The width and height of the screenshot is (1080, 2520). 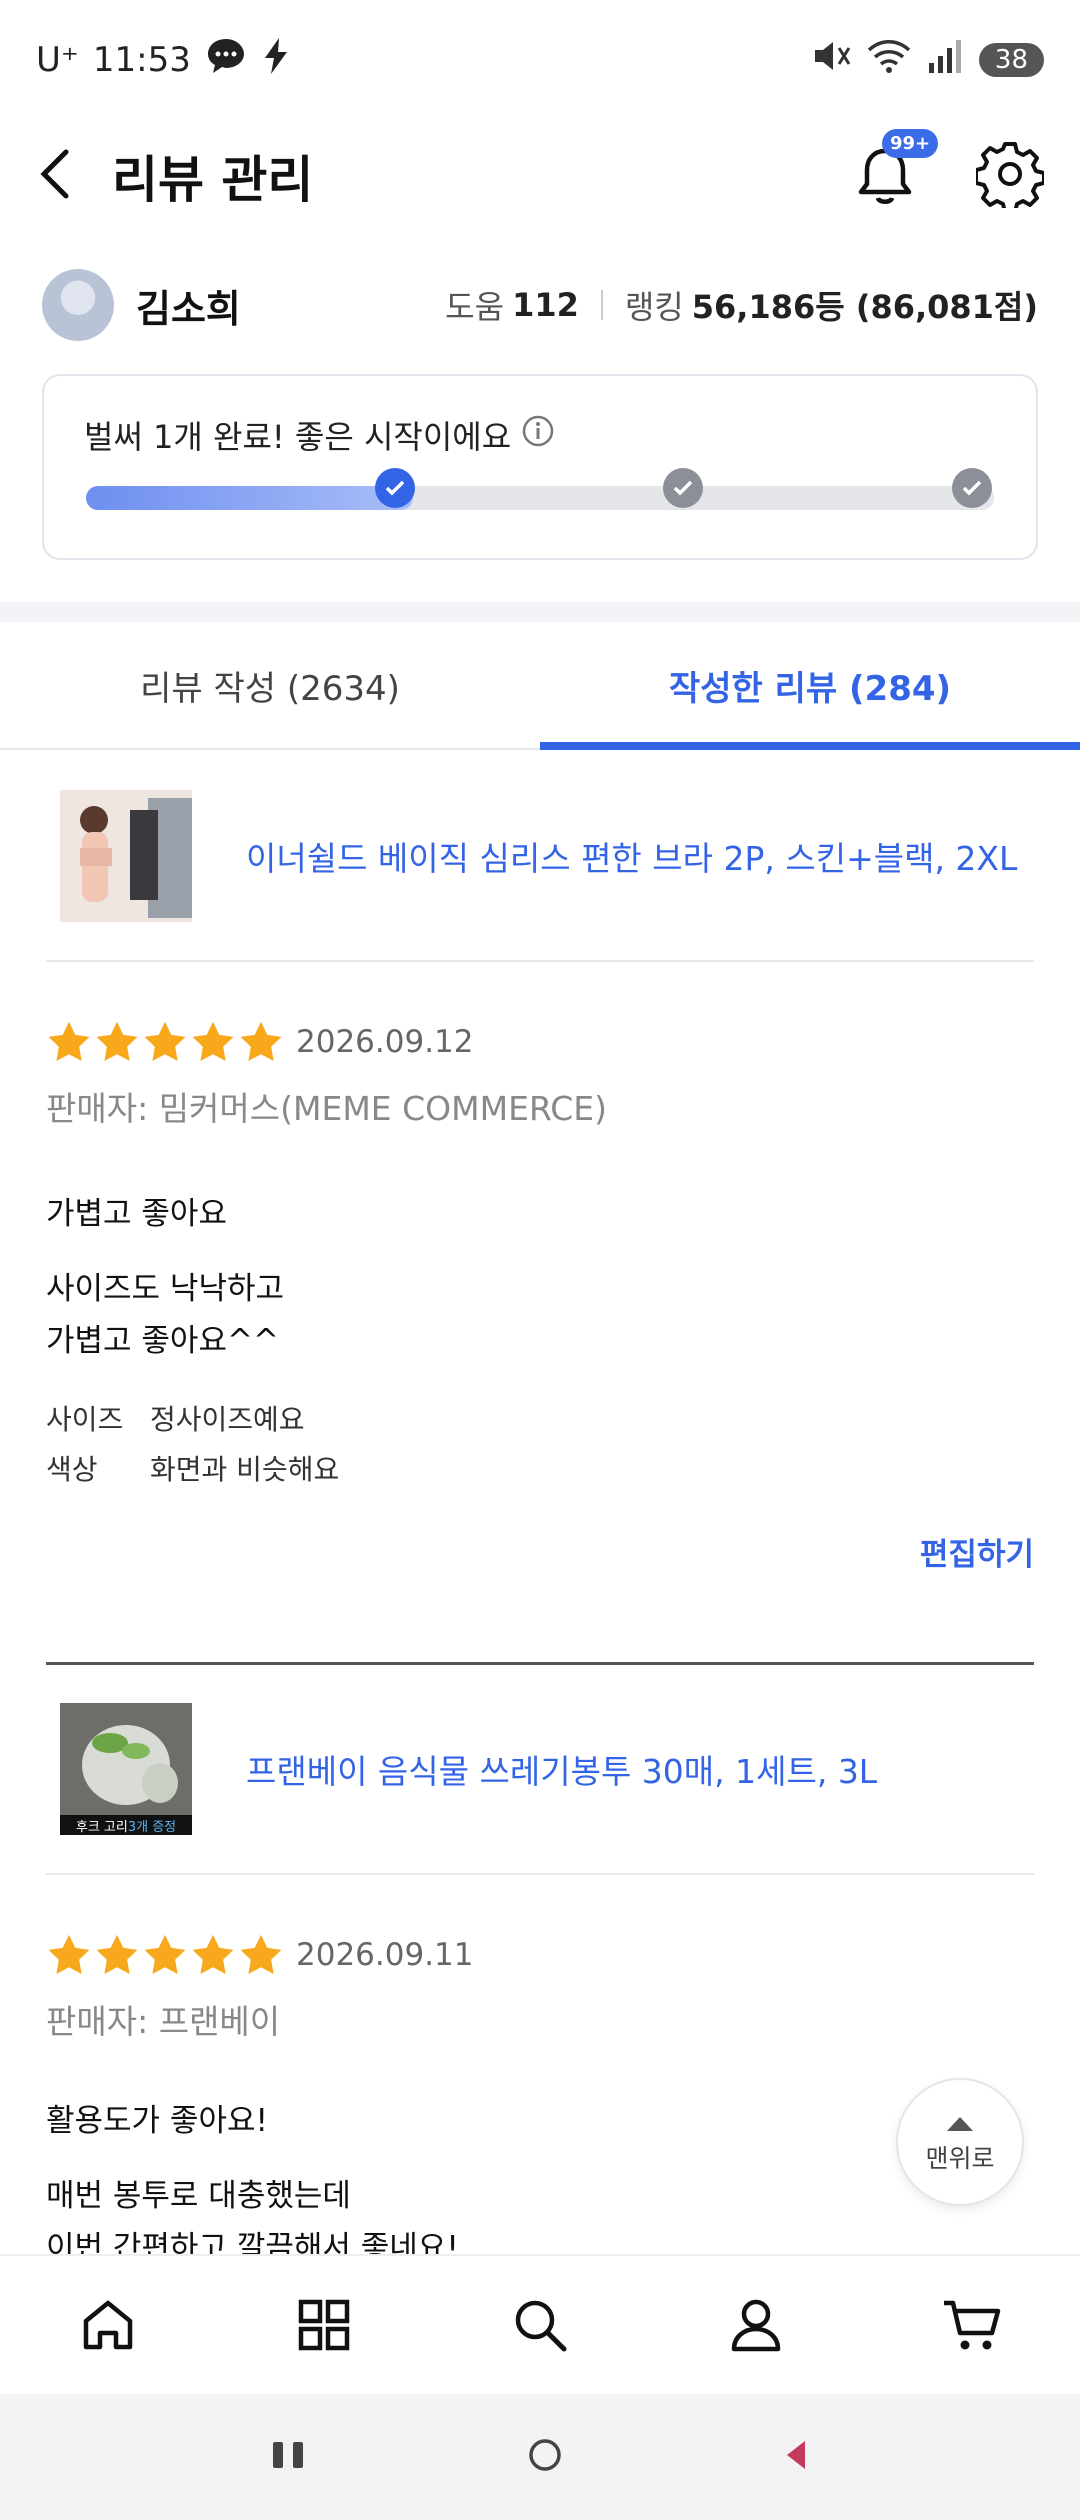 I want to click on home-icon, so click(x=108, y=2325).